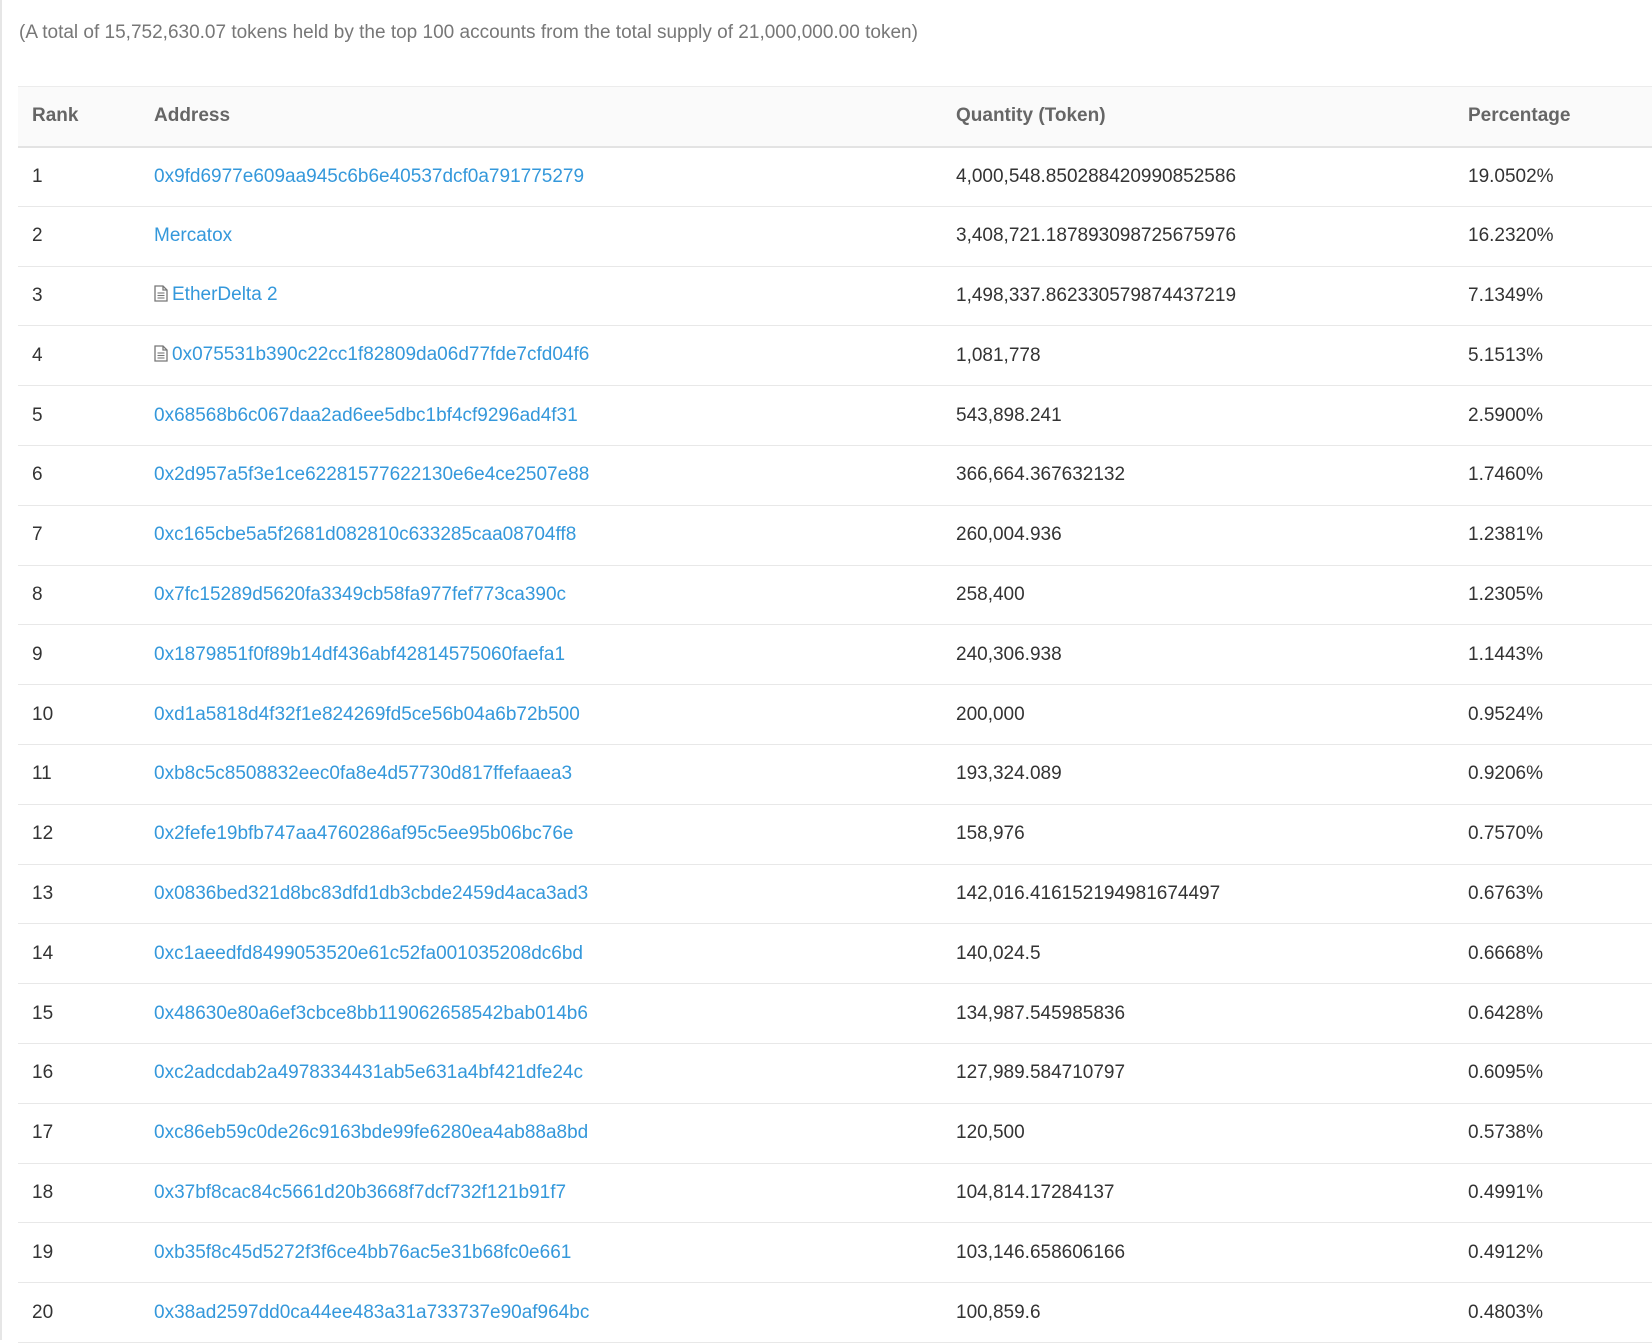  I want to click on holder-address-link: Mercatox, so click(193, 235).